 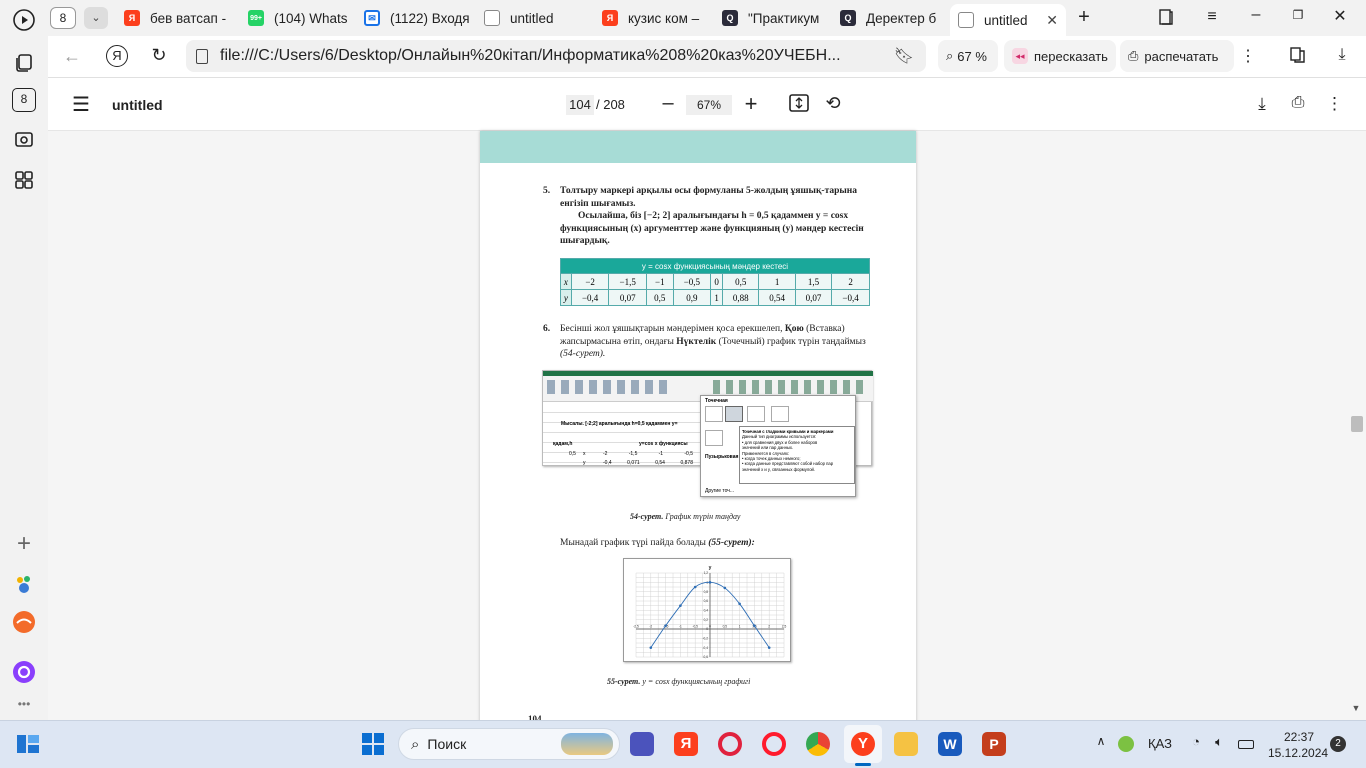 What do you see at coordinates (1219, 743) in the screenshot?
I see `volume-icon: 🔈︎` at bounding box center [1219, 743].